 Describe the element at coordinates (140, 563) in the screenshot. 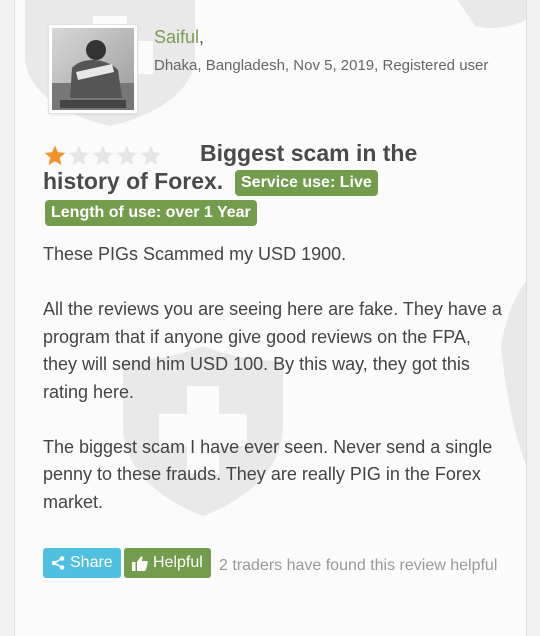

I see `thumbs-up-icon` at that location.